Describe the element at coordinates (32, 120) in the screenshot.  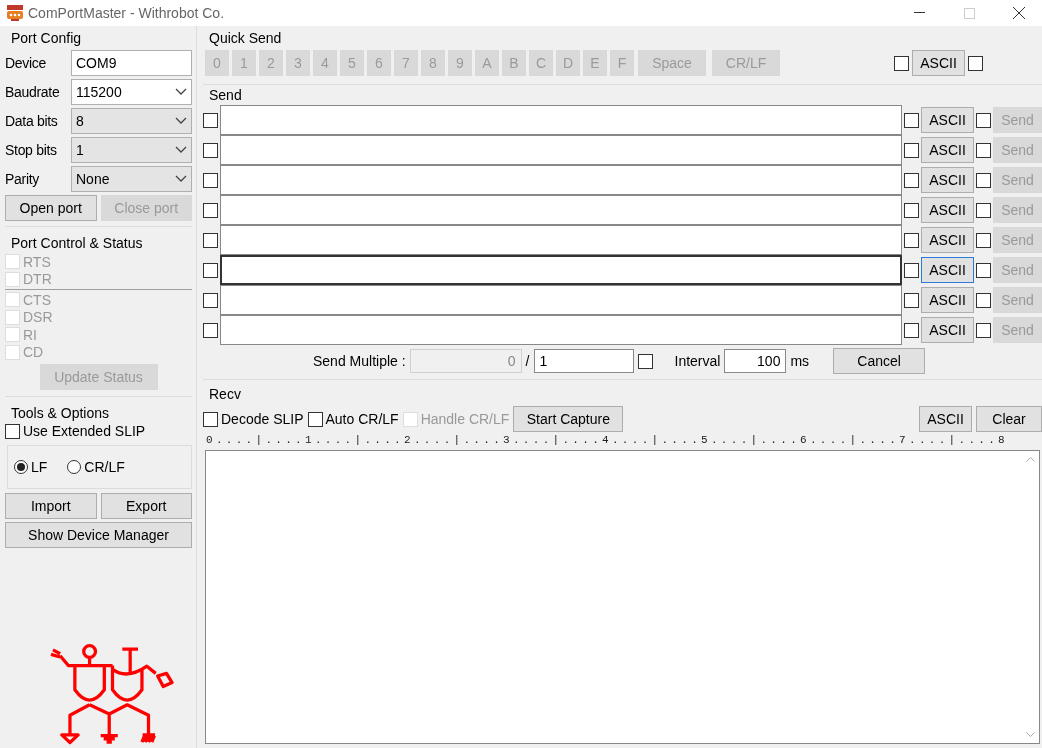
I see `field-label: Data bits` at that location.